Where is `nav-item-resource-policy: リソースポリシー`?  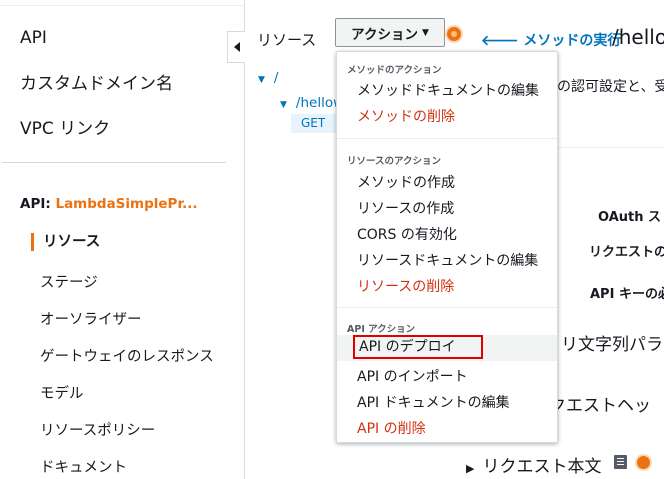 nav-item-resource-policy: リソースポリシー is located at coordinates (97, 429).